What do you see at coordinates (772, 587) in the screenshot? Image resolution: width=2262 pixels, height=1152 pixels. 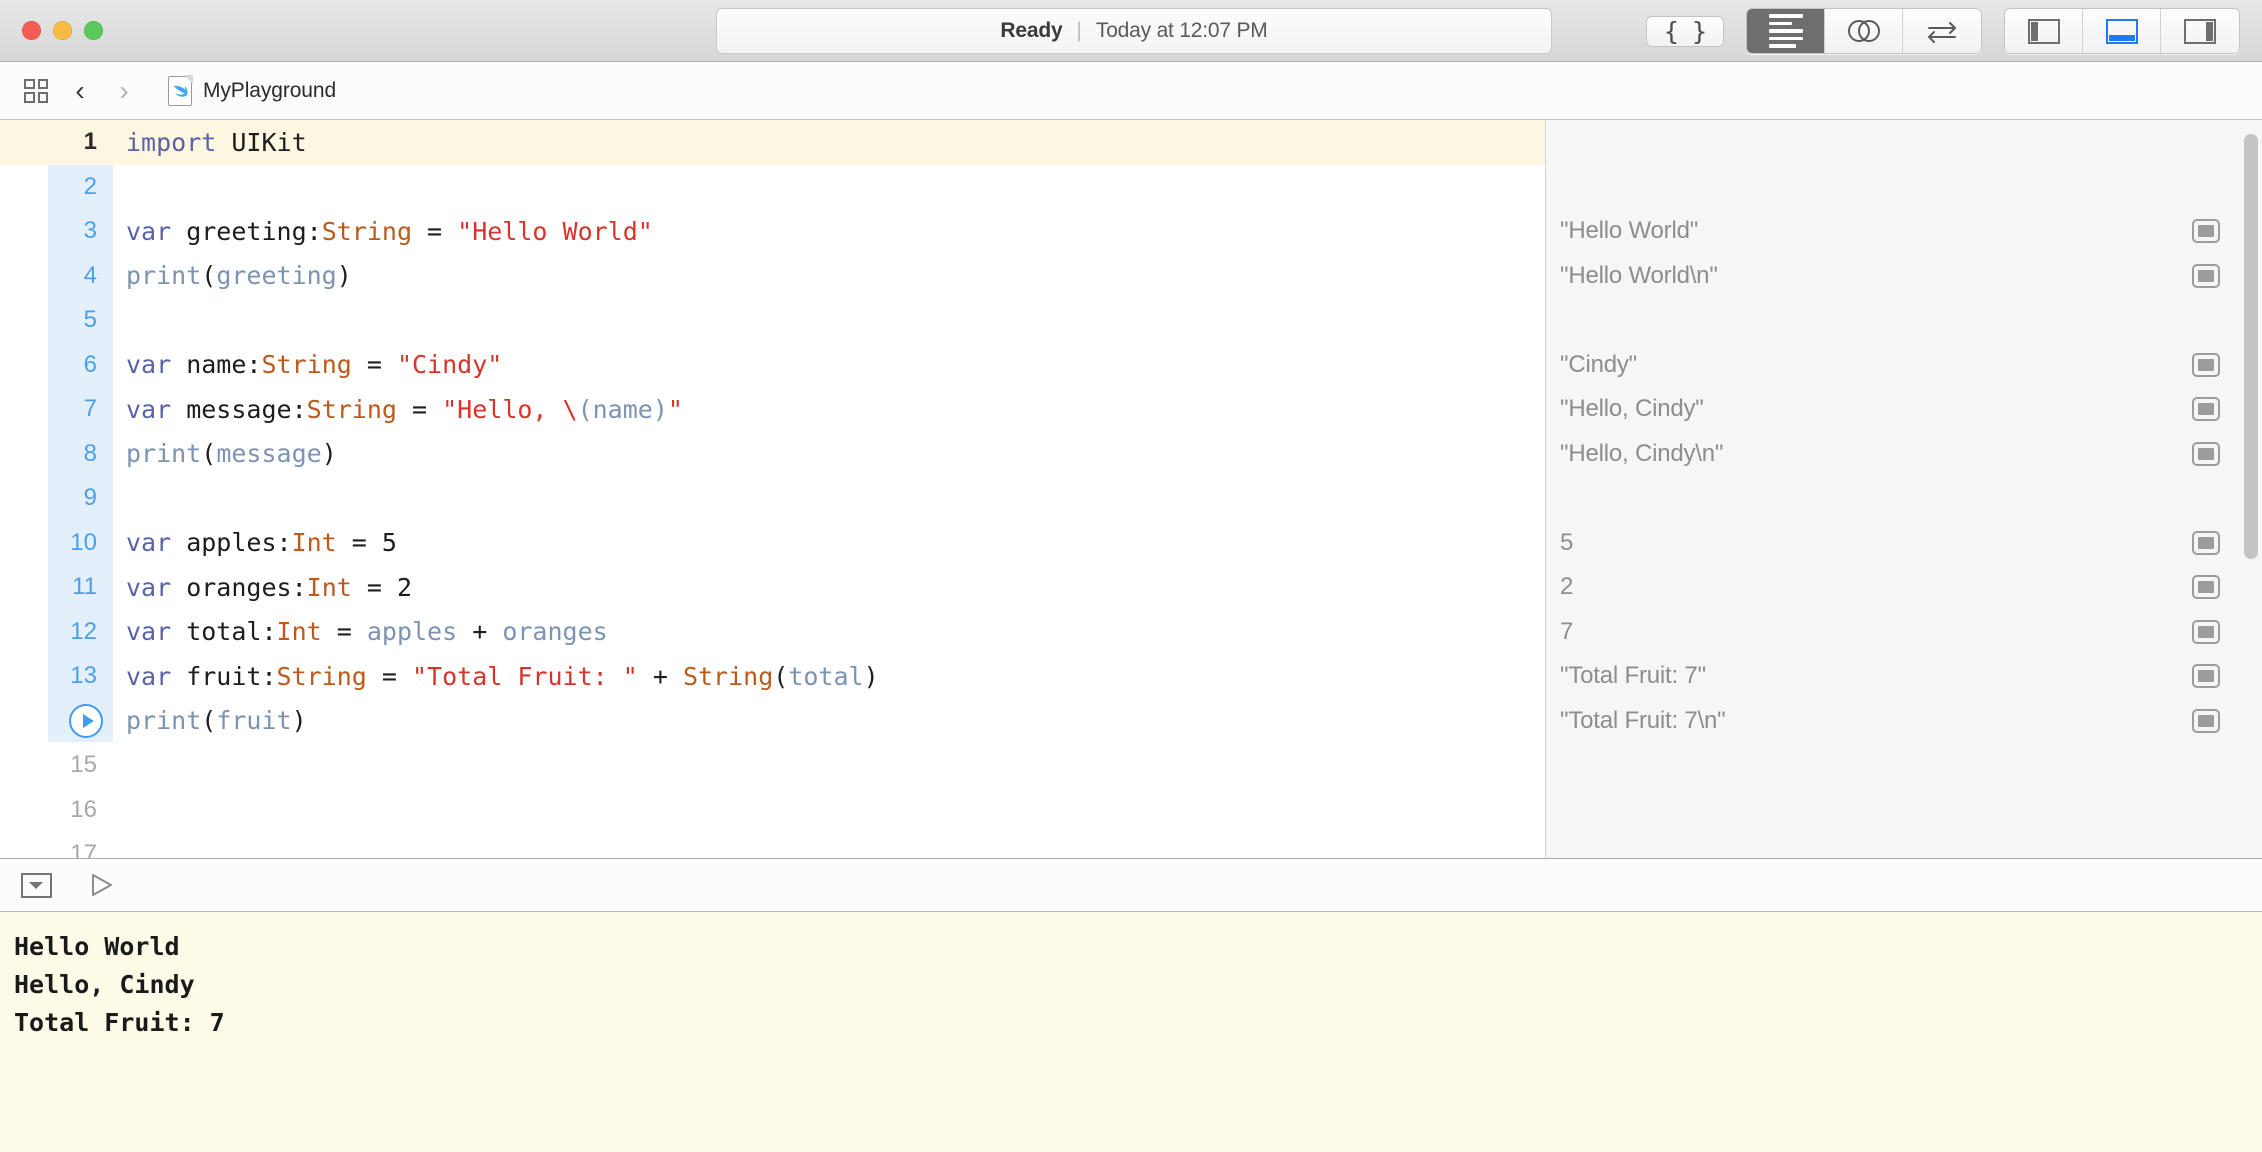 I see `code-line: 11 var oranges:Int = 2` at bounding box center [772, 587].